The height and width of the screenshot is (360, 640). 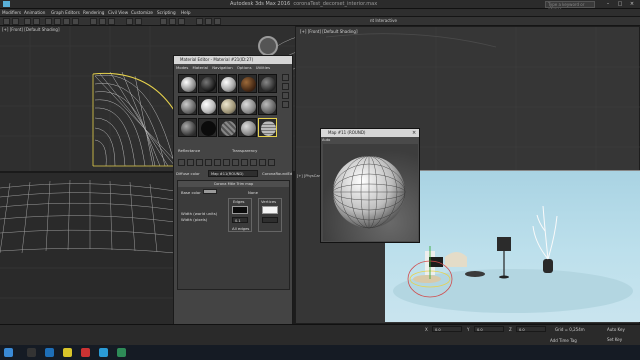 What do you see at coordinates (118, 12) in the screenshot?
I see `menu-civil-view: Civil View` at bounding box center [118, 12].